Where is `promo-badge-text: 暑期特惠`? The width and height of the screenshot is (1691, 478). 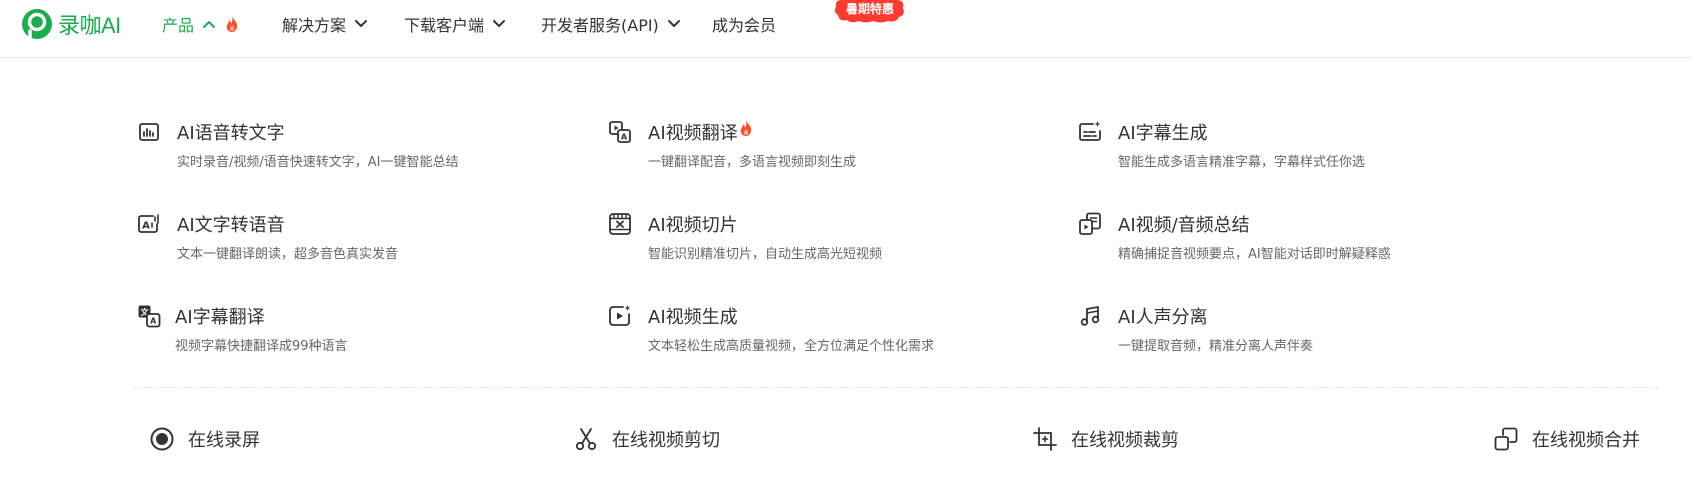
promo-badge-text: 暑期特惠 is located at coordinates (869, 9).